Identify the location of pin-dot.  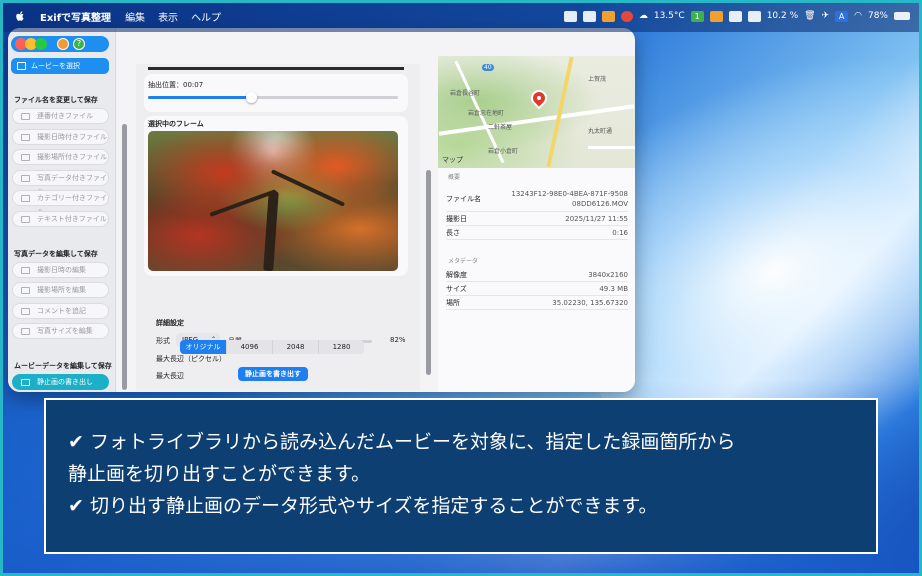
(539, 98).